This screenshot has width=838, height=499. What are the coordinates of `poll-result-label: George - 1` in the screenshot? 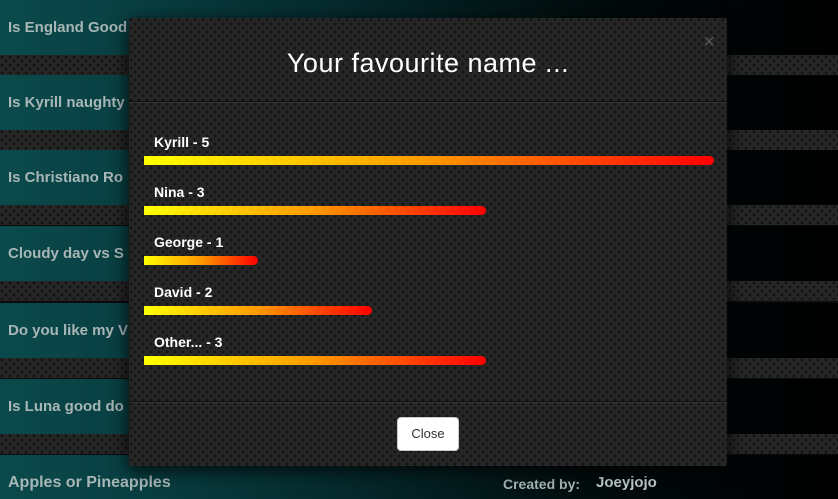 It's located at (189, 242).